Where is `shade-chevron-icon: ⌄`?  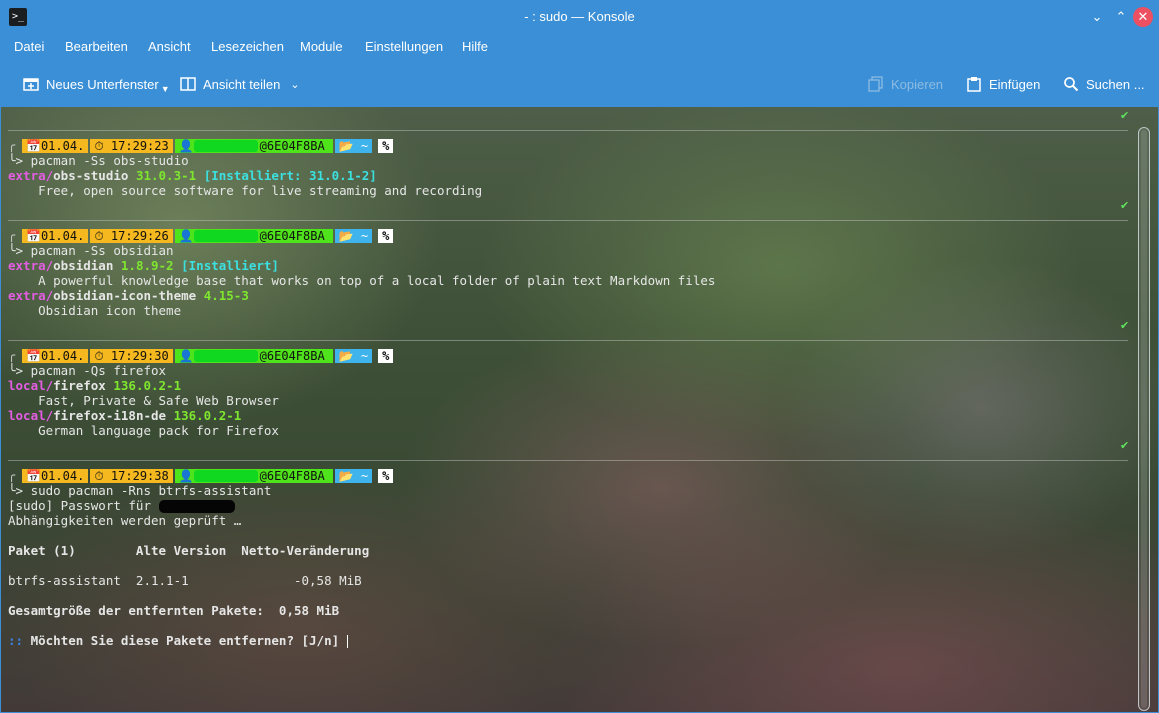 shade-chevron-icon: ⌄ is located at coordinates (1097, 17).